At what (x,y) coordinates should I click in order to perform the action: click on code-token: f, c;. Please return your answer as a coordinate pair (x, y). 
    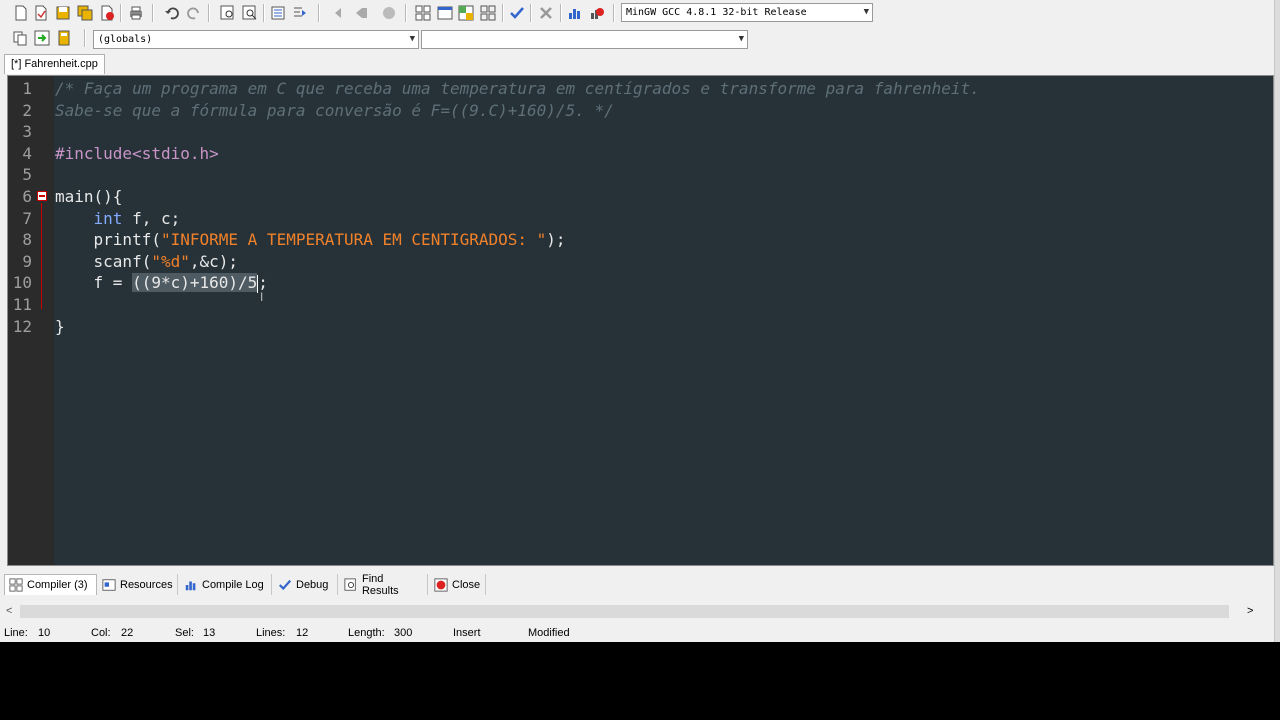
    Looking at the image, I should click on (151, 218).